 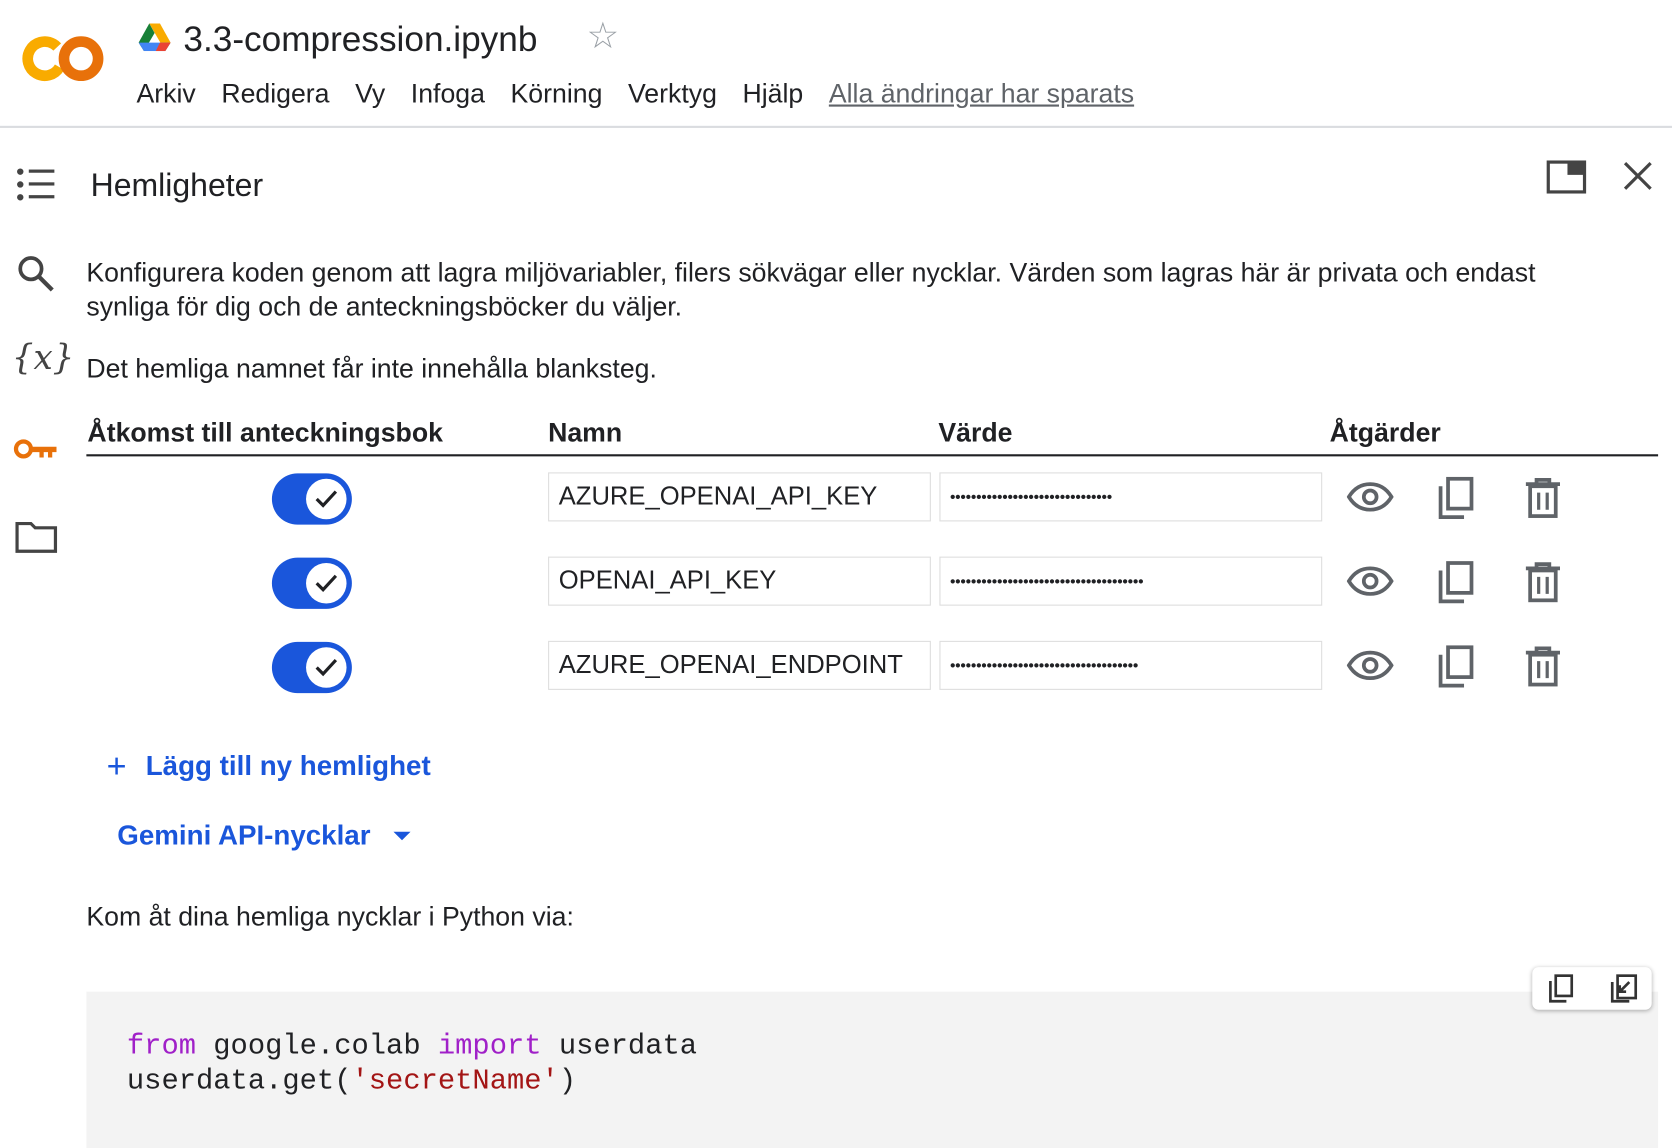 What do you see at coordinates (1131, 497) in the screenshot?
I see `secret-value-input: •••••••••••••••••••••••••••••••` at bounding box center [1131, 497].